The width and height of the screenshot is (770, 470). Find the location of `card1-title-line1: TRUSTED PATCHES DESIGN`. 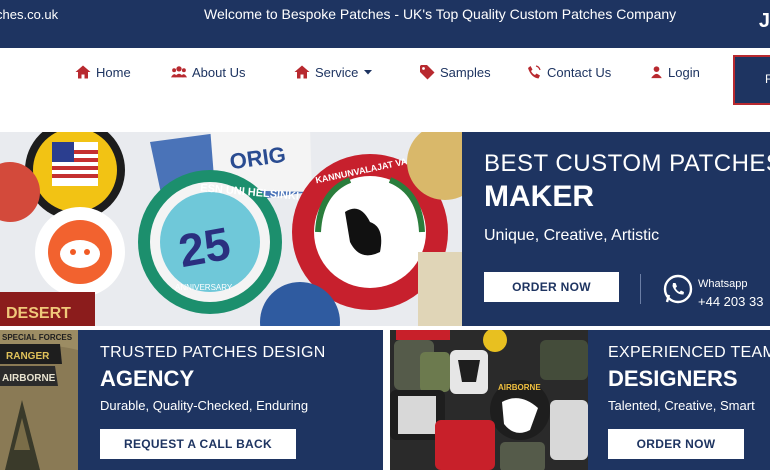

card1-title-line1: TRUSTED PATCHES DESIGN is located at coordinates (213, 352).